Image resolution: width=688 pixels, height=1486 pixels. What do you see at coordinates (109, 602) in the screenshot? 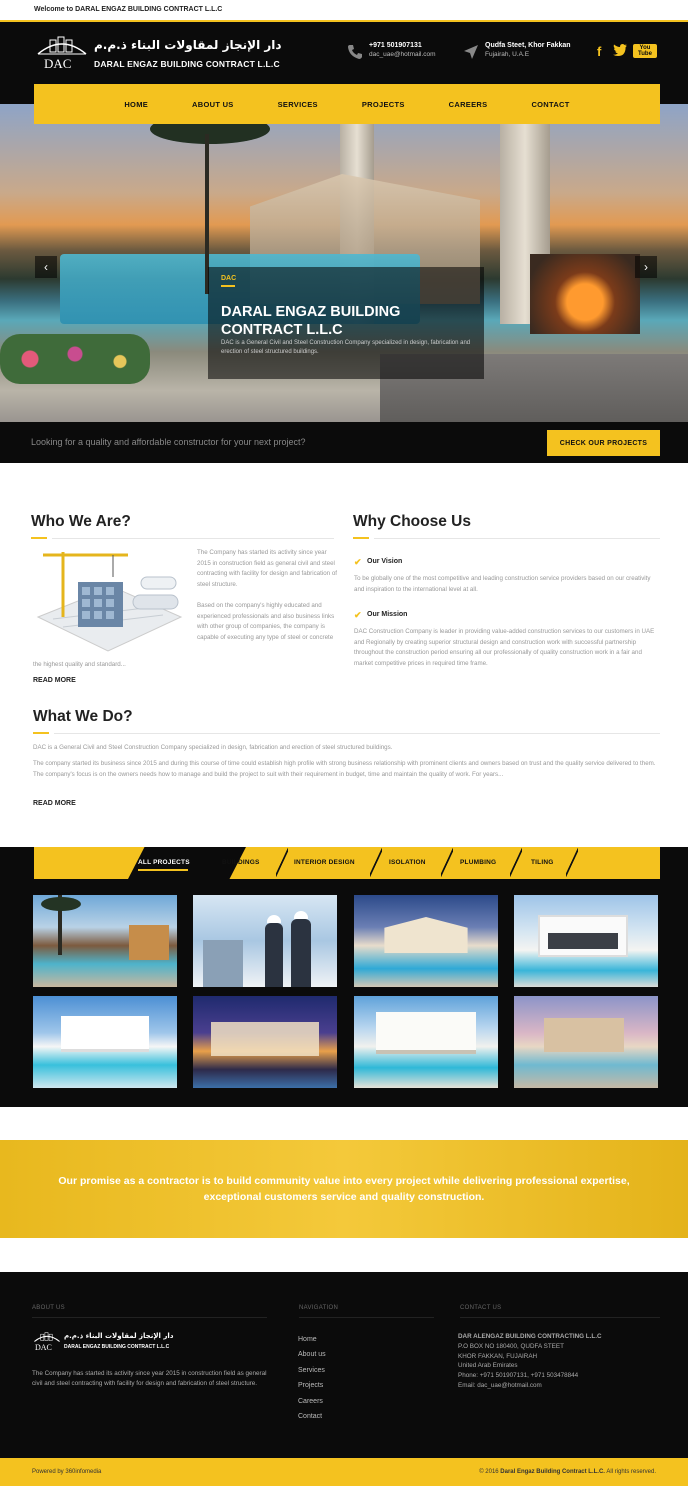
I see `construction-blueprint-image` at bounding box center [109, 602].